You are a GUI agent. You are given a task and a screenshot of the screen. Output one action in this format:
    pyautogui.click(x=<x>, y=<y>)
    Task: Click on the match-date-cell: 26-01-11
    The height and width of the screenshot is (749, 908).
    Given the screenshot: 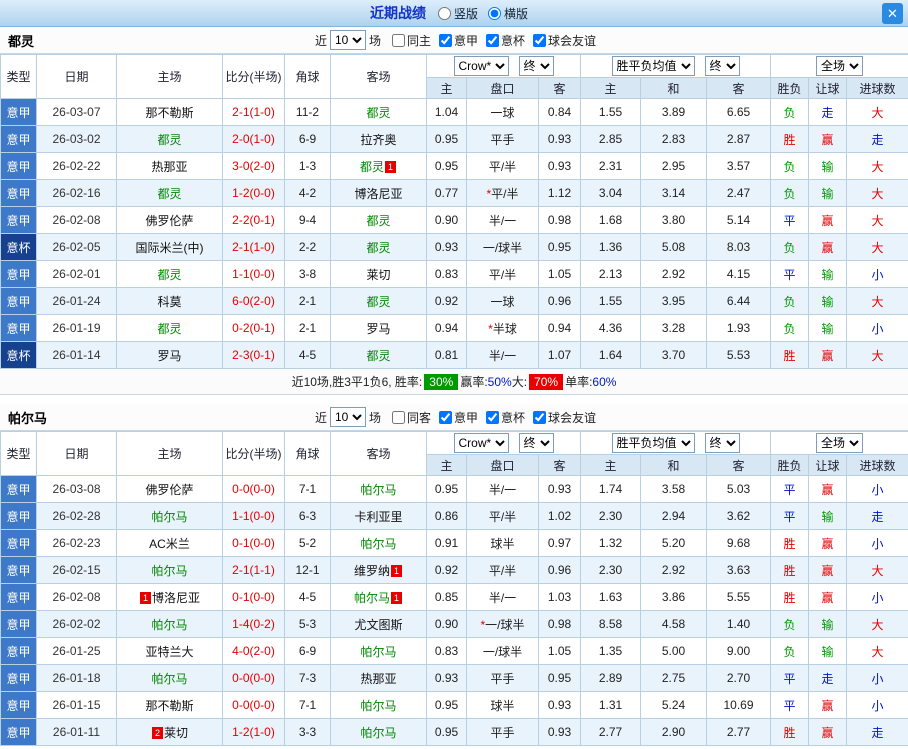 What is the action you would take?
    pyautogui.click(x=76, y=732)
    